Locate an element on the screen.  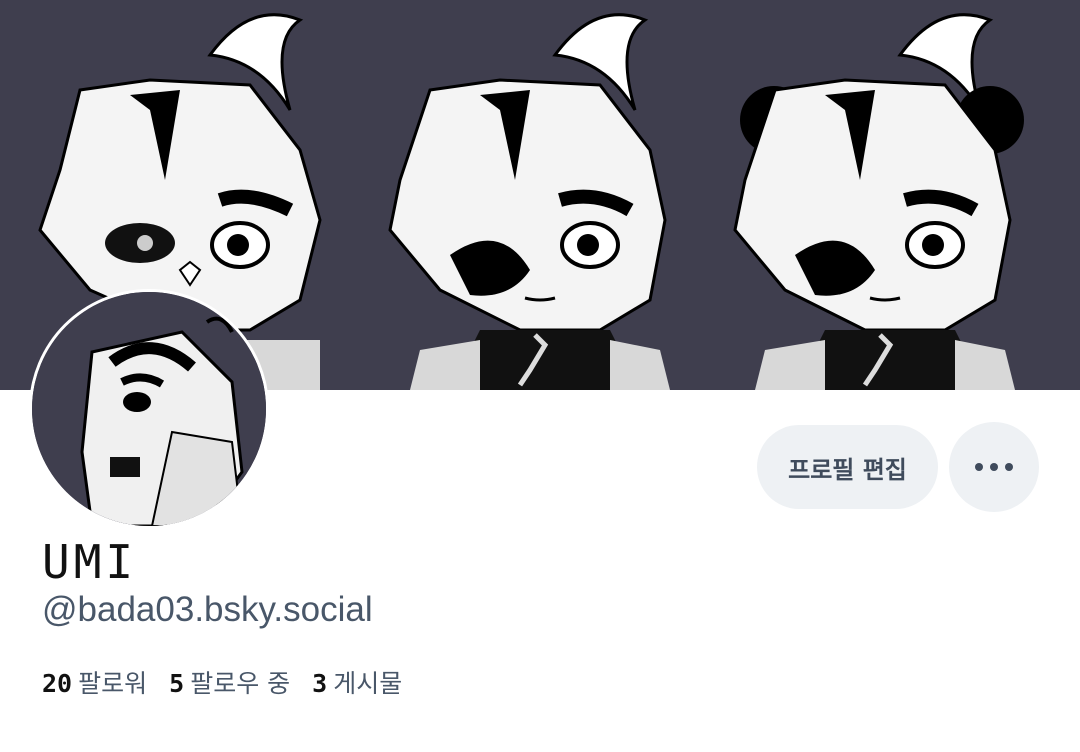
profile-stats: 20 팔로워 5 팔로우 중 3 게시물 is located at coordinates (222, 682).